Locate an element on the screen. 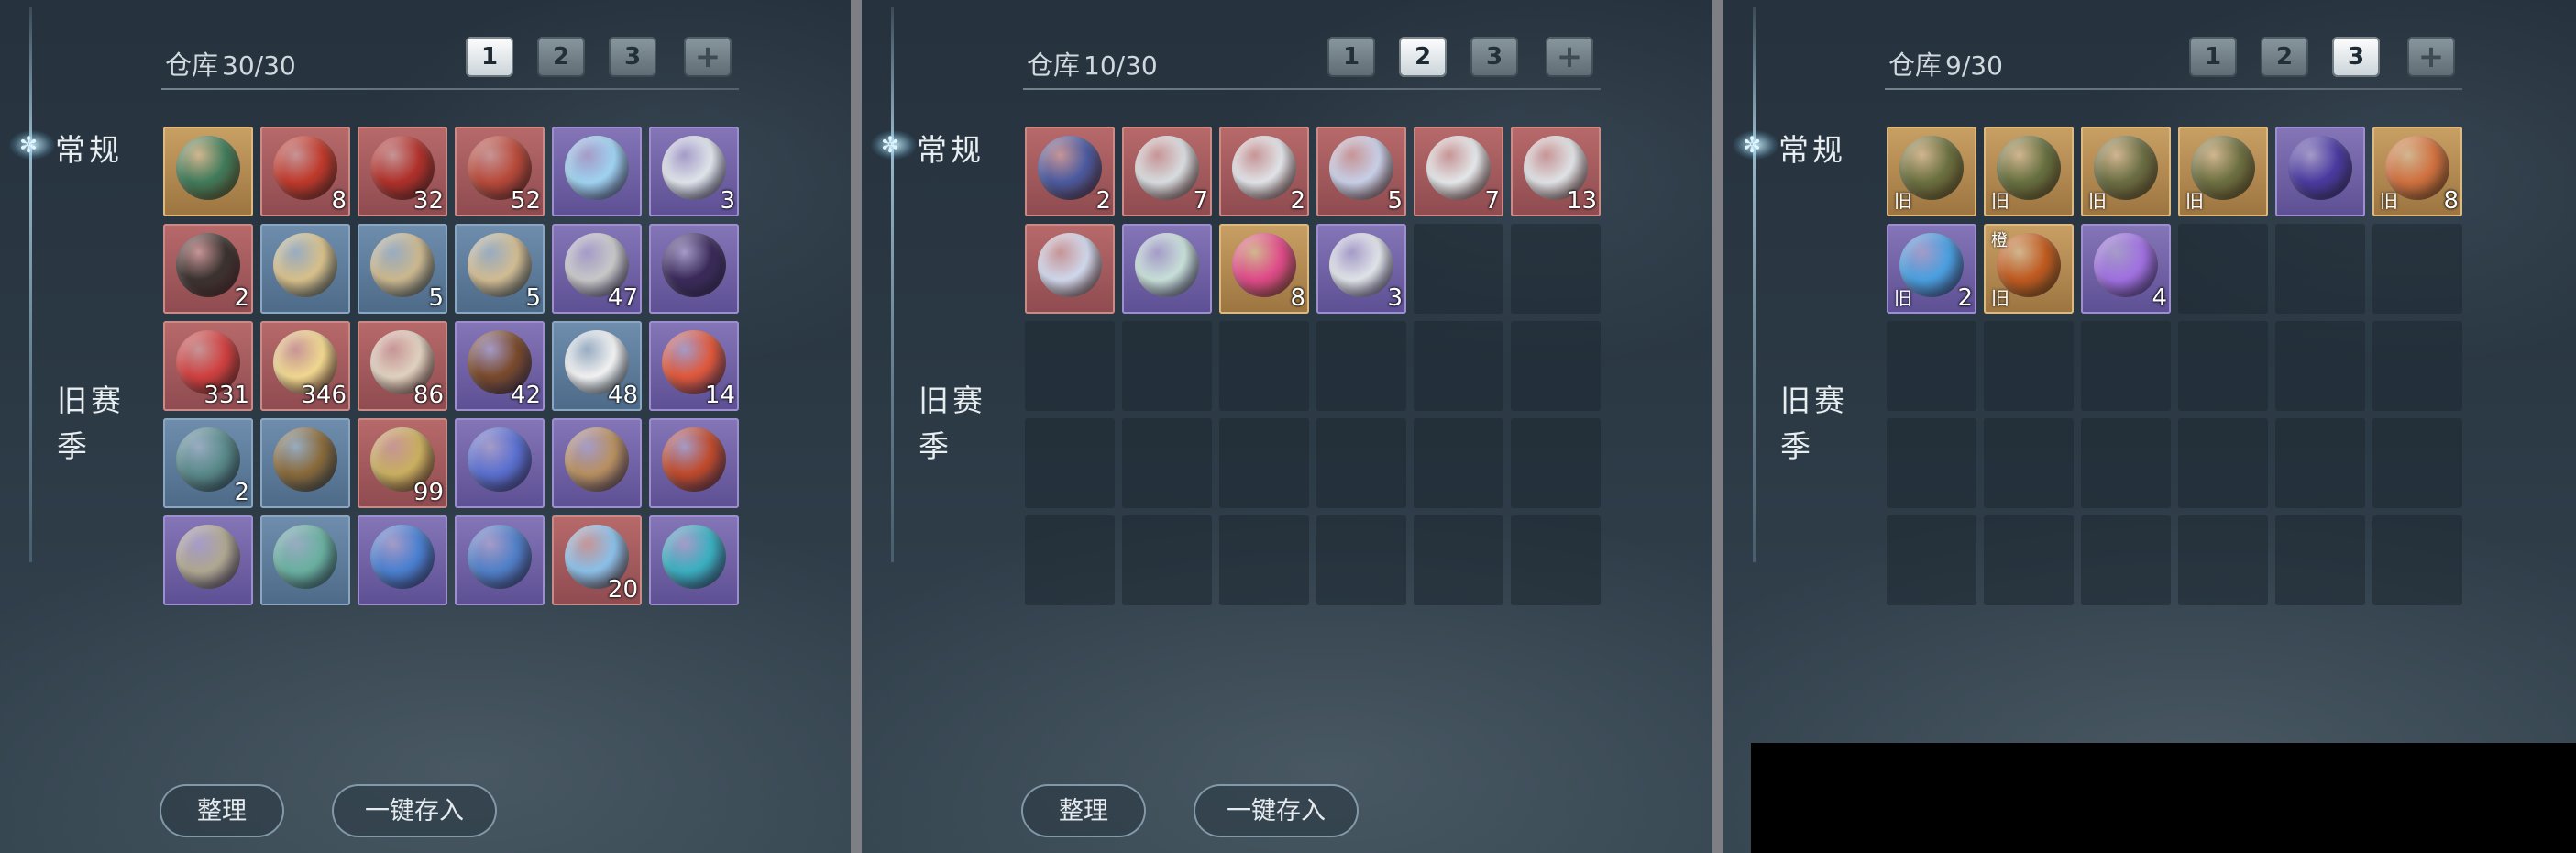 The image size is (2576, 853). item-slot: 48 is located at coordinates (597, 366).